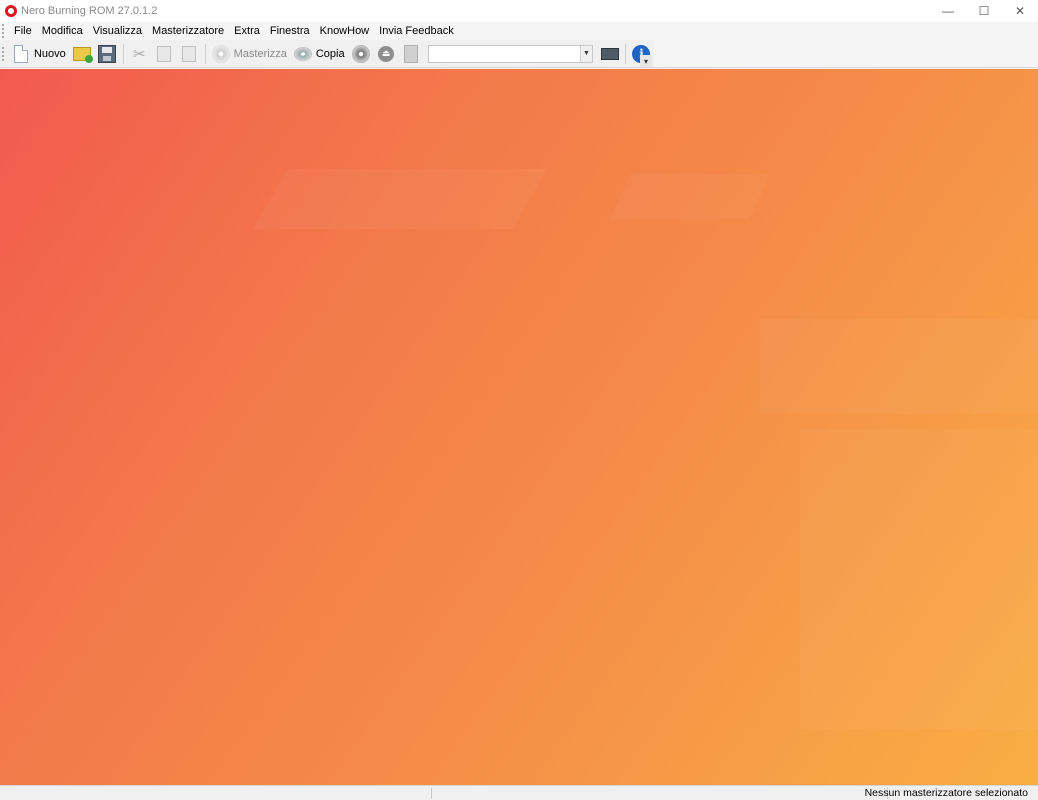  Describe the element at coordinates (117, 31) in the screenshot. I see `menu-visualizza: Visualizza` at that location.